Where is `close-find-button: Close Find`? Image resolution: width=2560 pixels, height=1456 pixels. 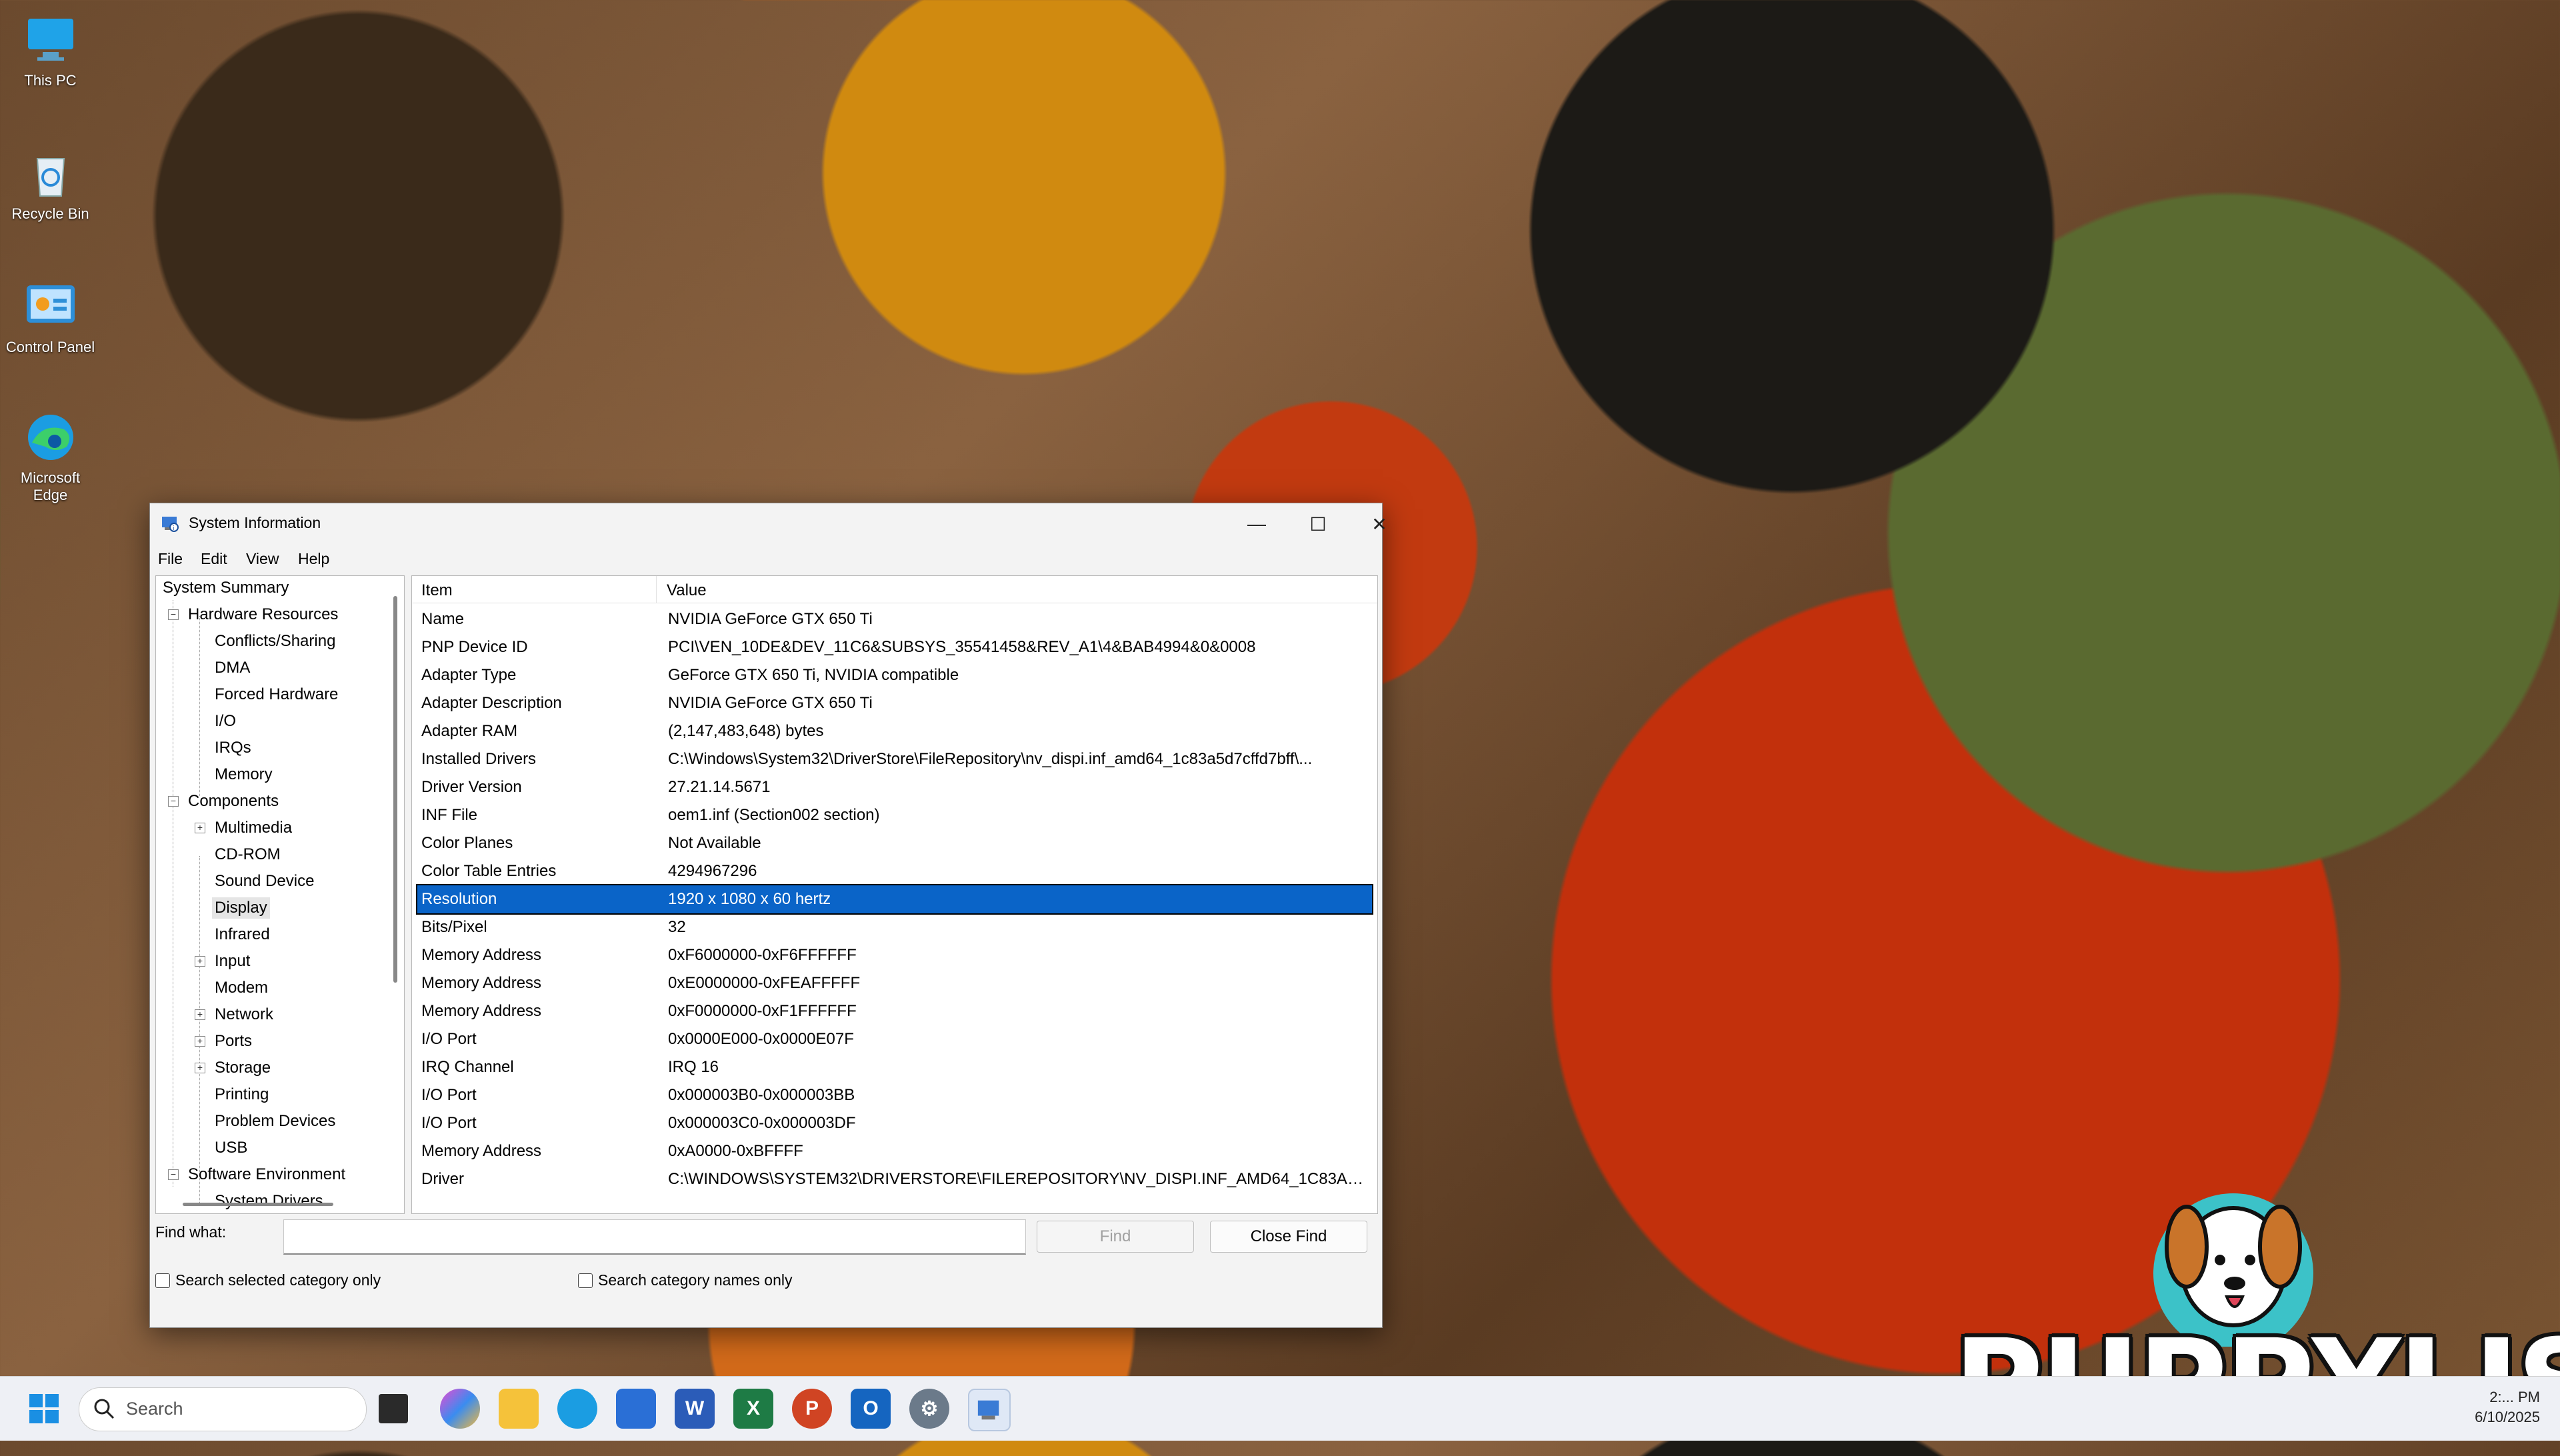 close-find-button: Close Find is located at coordinates (1288, 1237).